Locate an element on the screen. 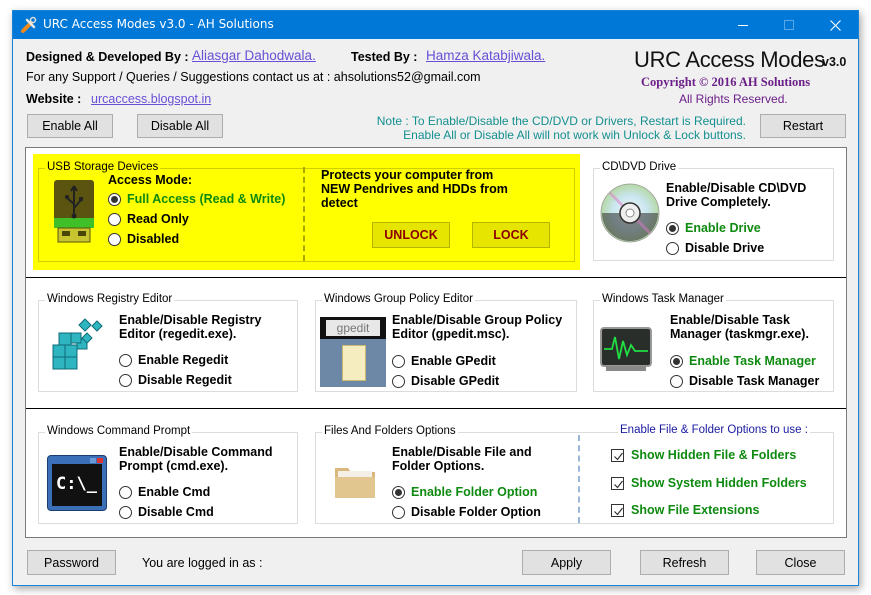  radio-disable-task-manager: Disable Task Manager is located at coordinates (744, 381).